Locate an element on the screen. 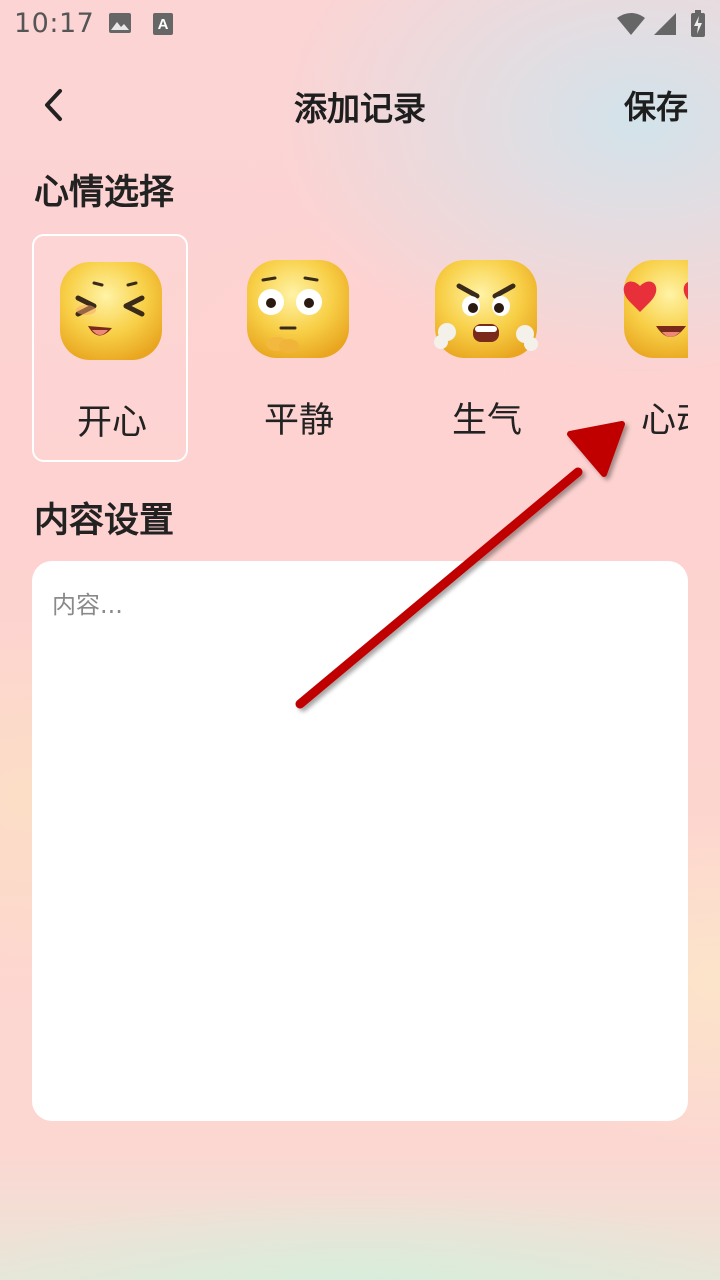 The height and width of the screenshot is (1280, 720). mood-label: 开心 is located at coordinates (111, 423).